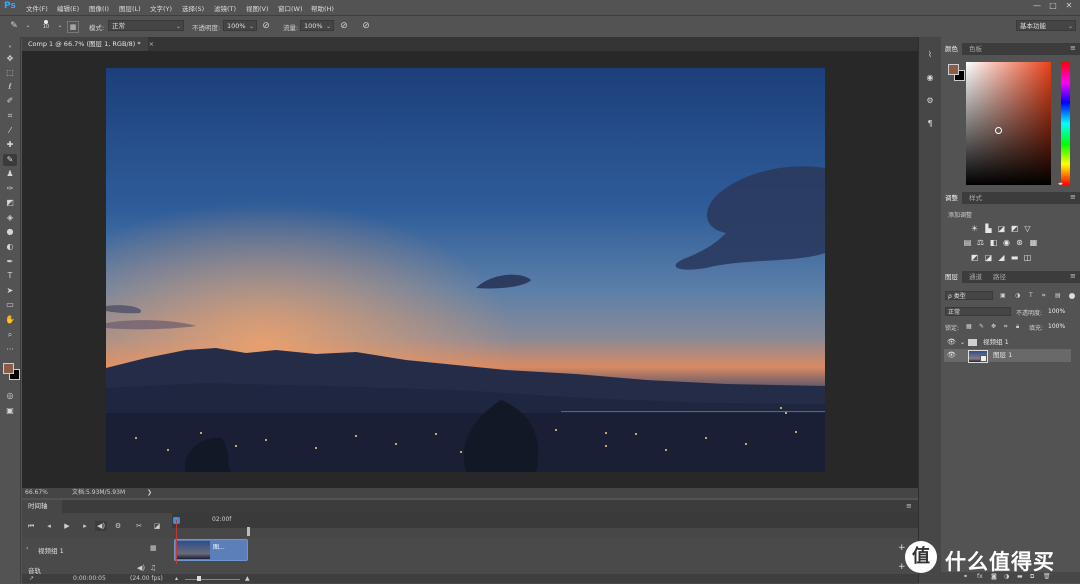 The height and width of the screenshot is (584, 1080). I want to click on foreground-swatch, so click(953, 69).